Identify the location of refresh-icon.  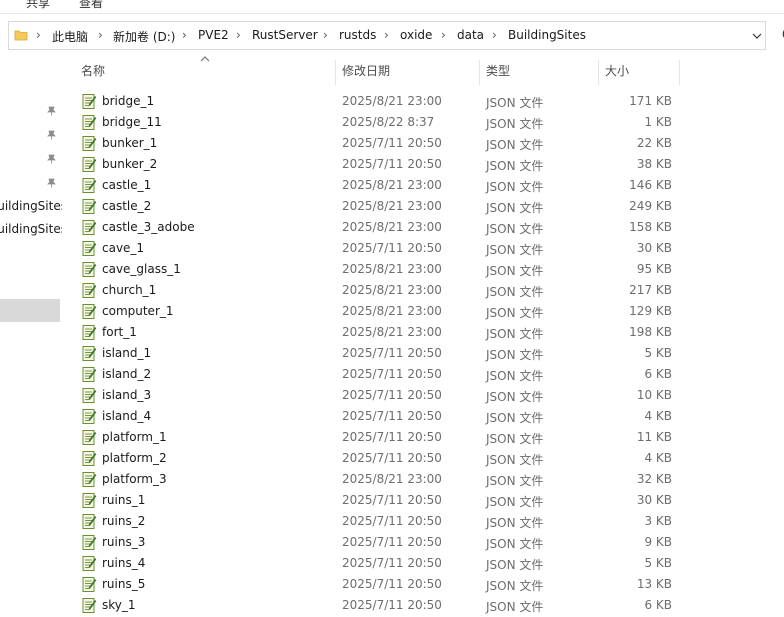
(781, 34).